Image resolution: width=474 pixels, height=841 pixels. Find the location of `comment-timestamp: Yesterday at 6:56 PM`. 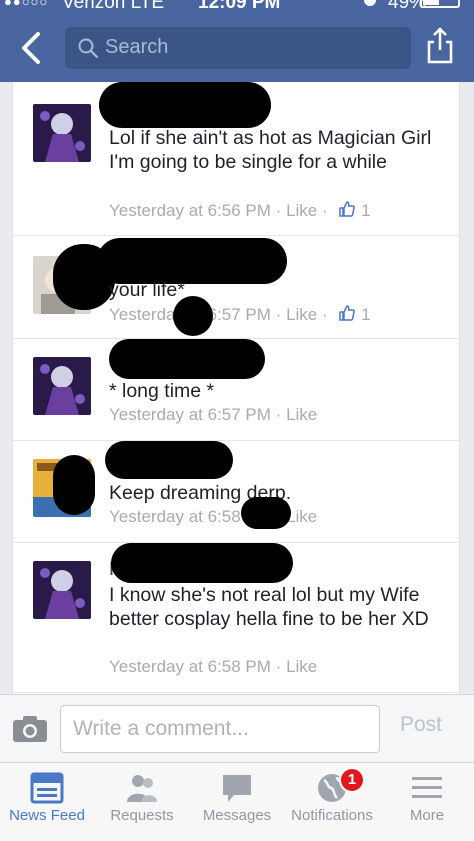

comment-timestamp: Yesterday at 6:56 PM is located at coordinates (190, 210).